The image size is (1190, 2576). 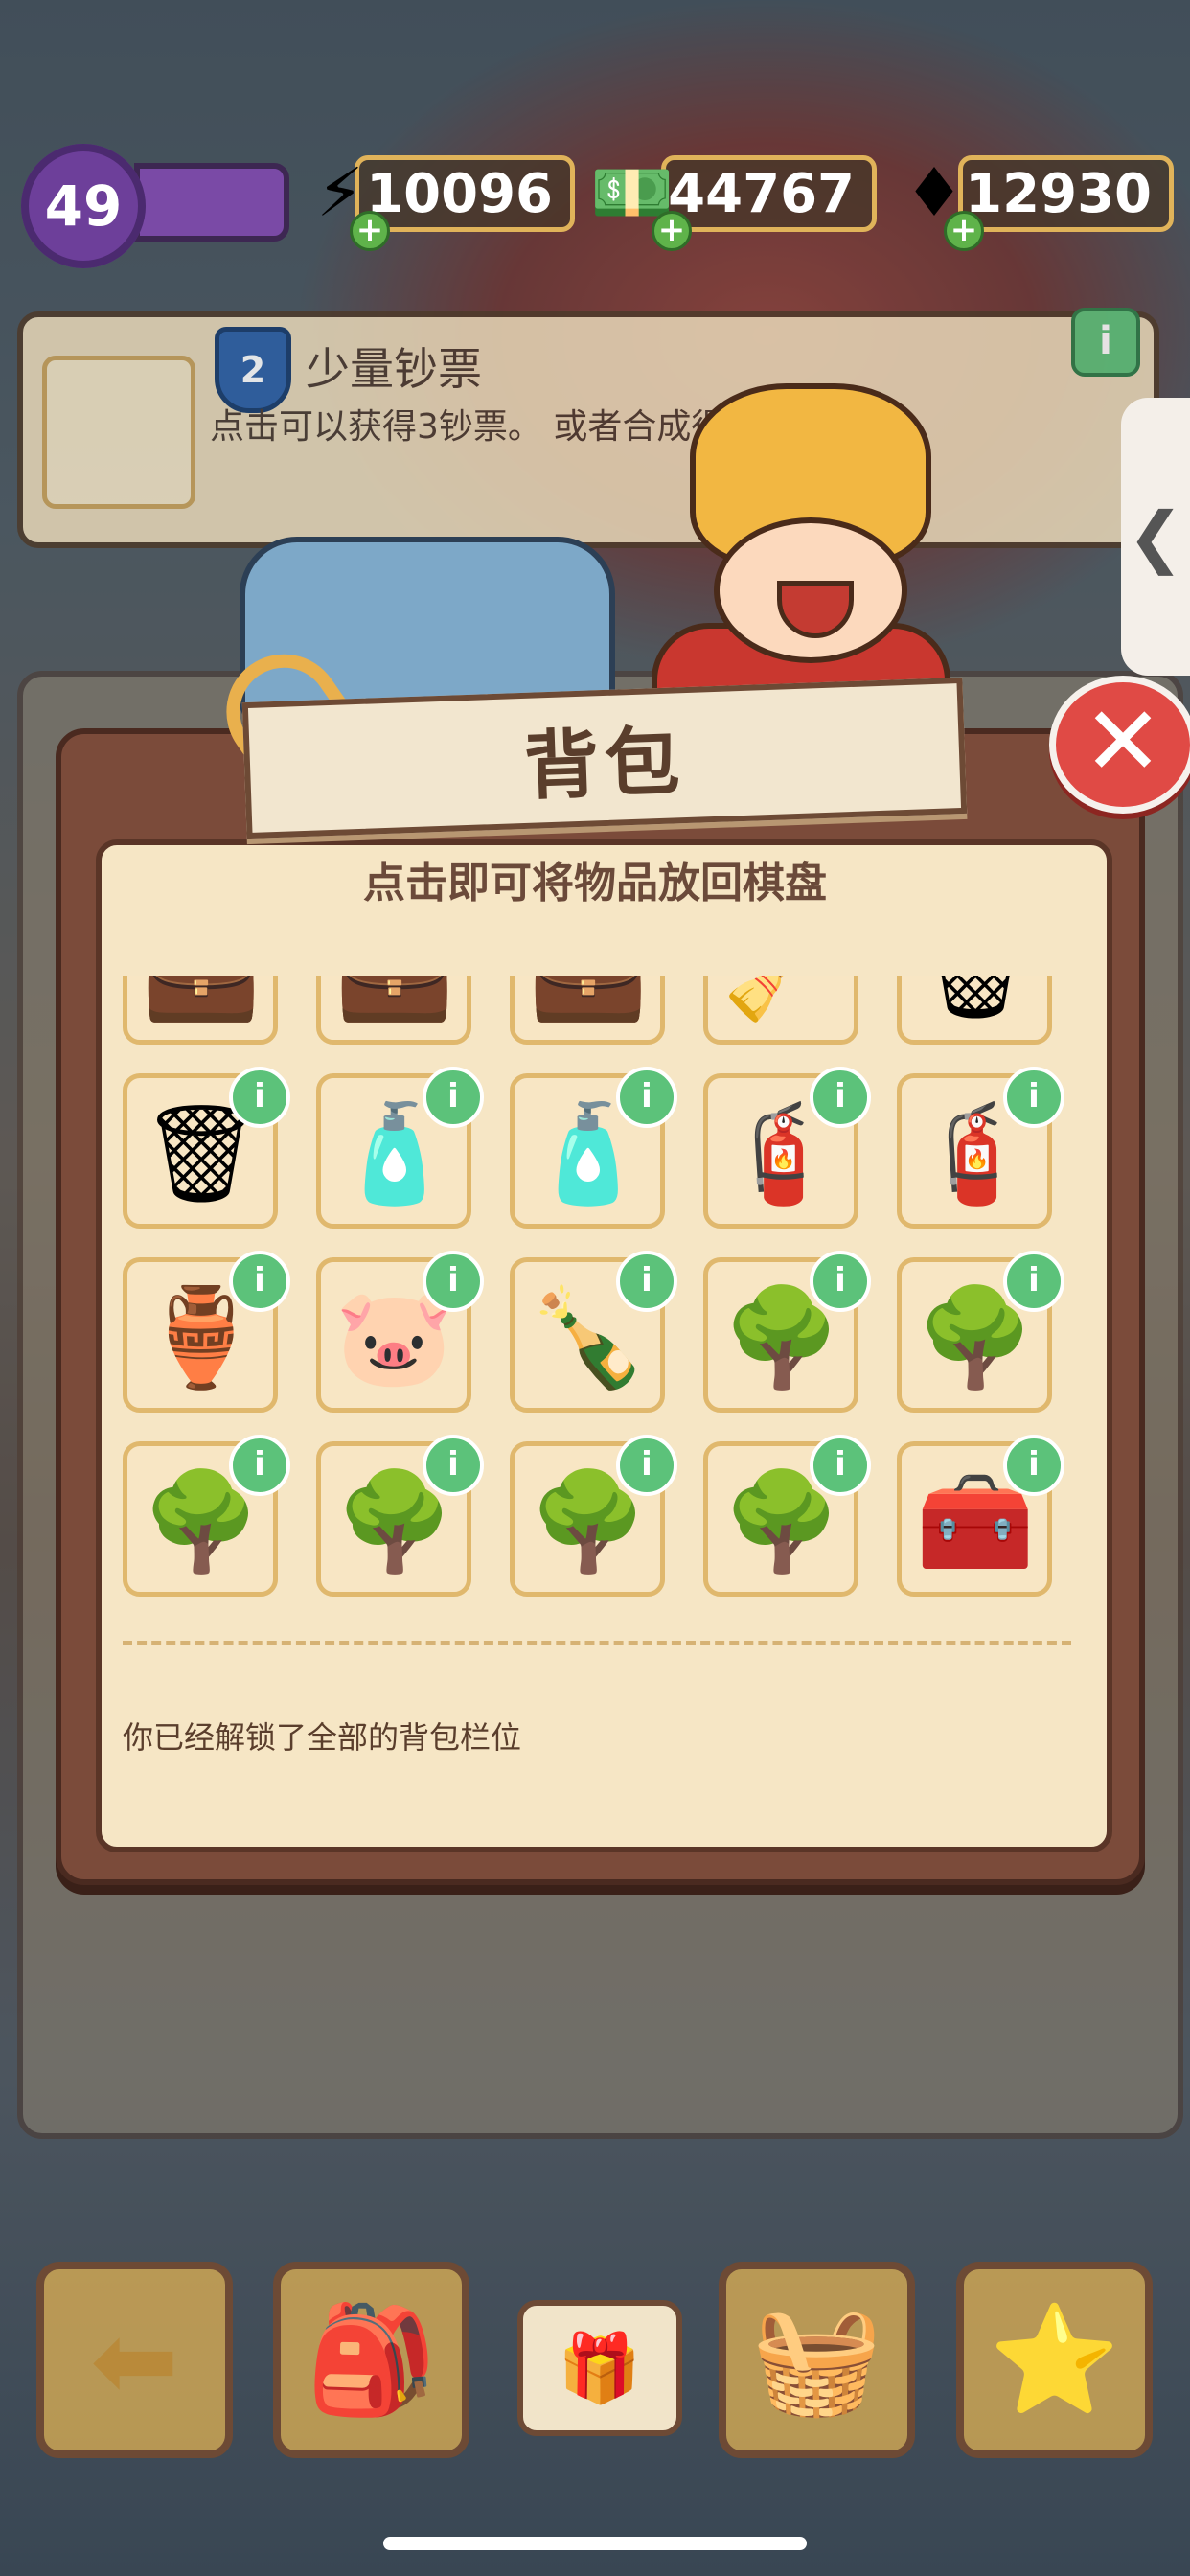 I want to click on basket-button: 🧺, so click(x=817, y=2360).